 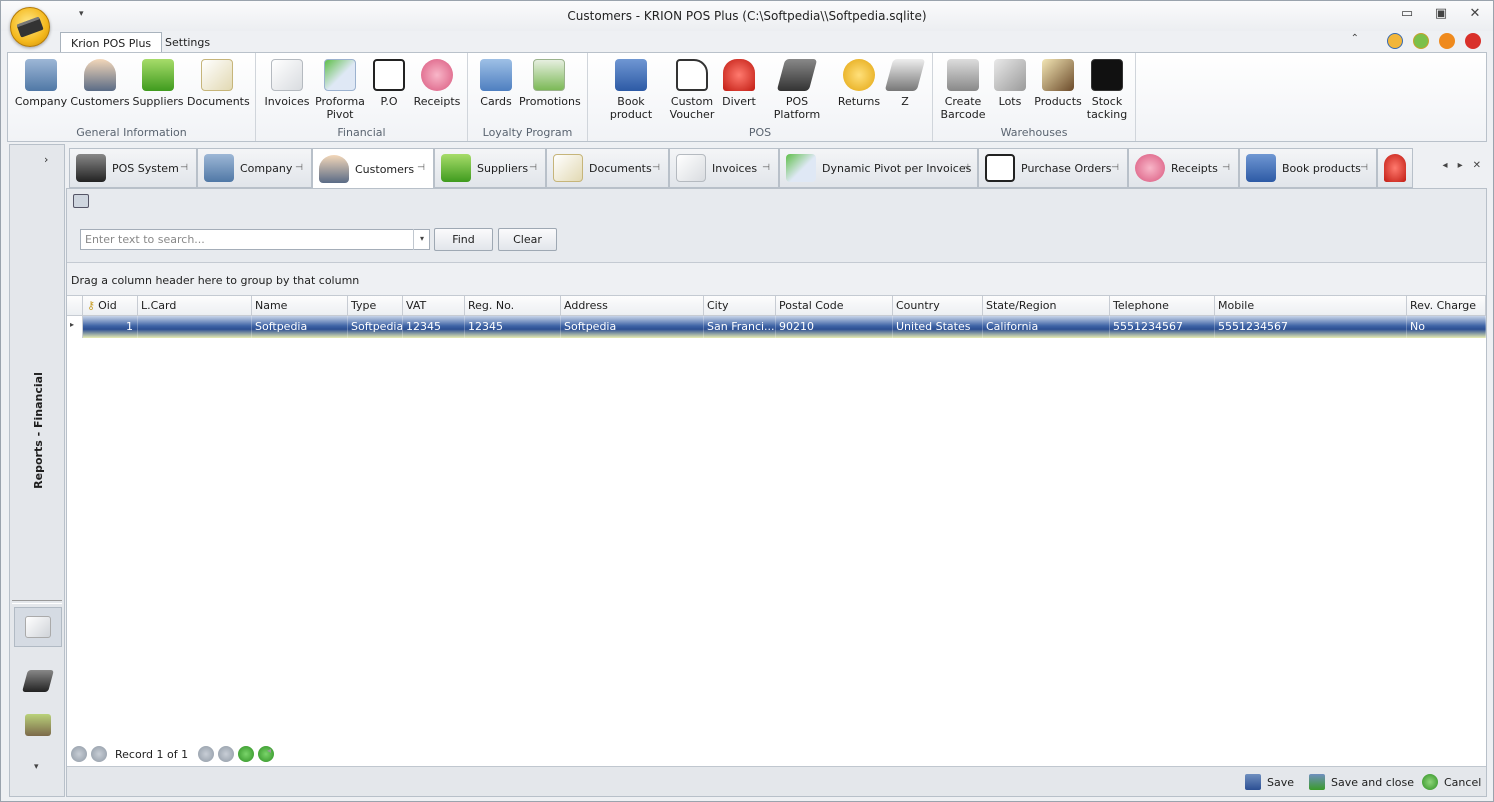 I want to click on pos-platform-button: POS Platform, so click(x=797, y=89).